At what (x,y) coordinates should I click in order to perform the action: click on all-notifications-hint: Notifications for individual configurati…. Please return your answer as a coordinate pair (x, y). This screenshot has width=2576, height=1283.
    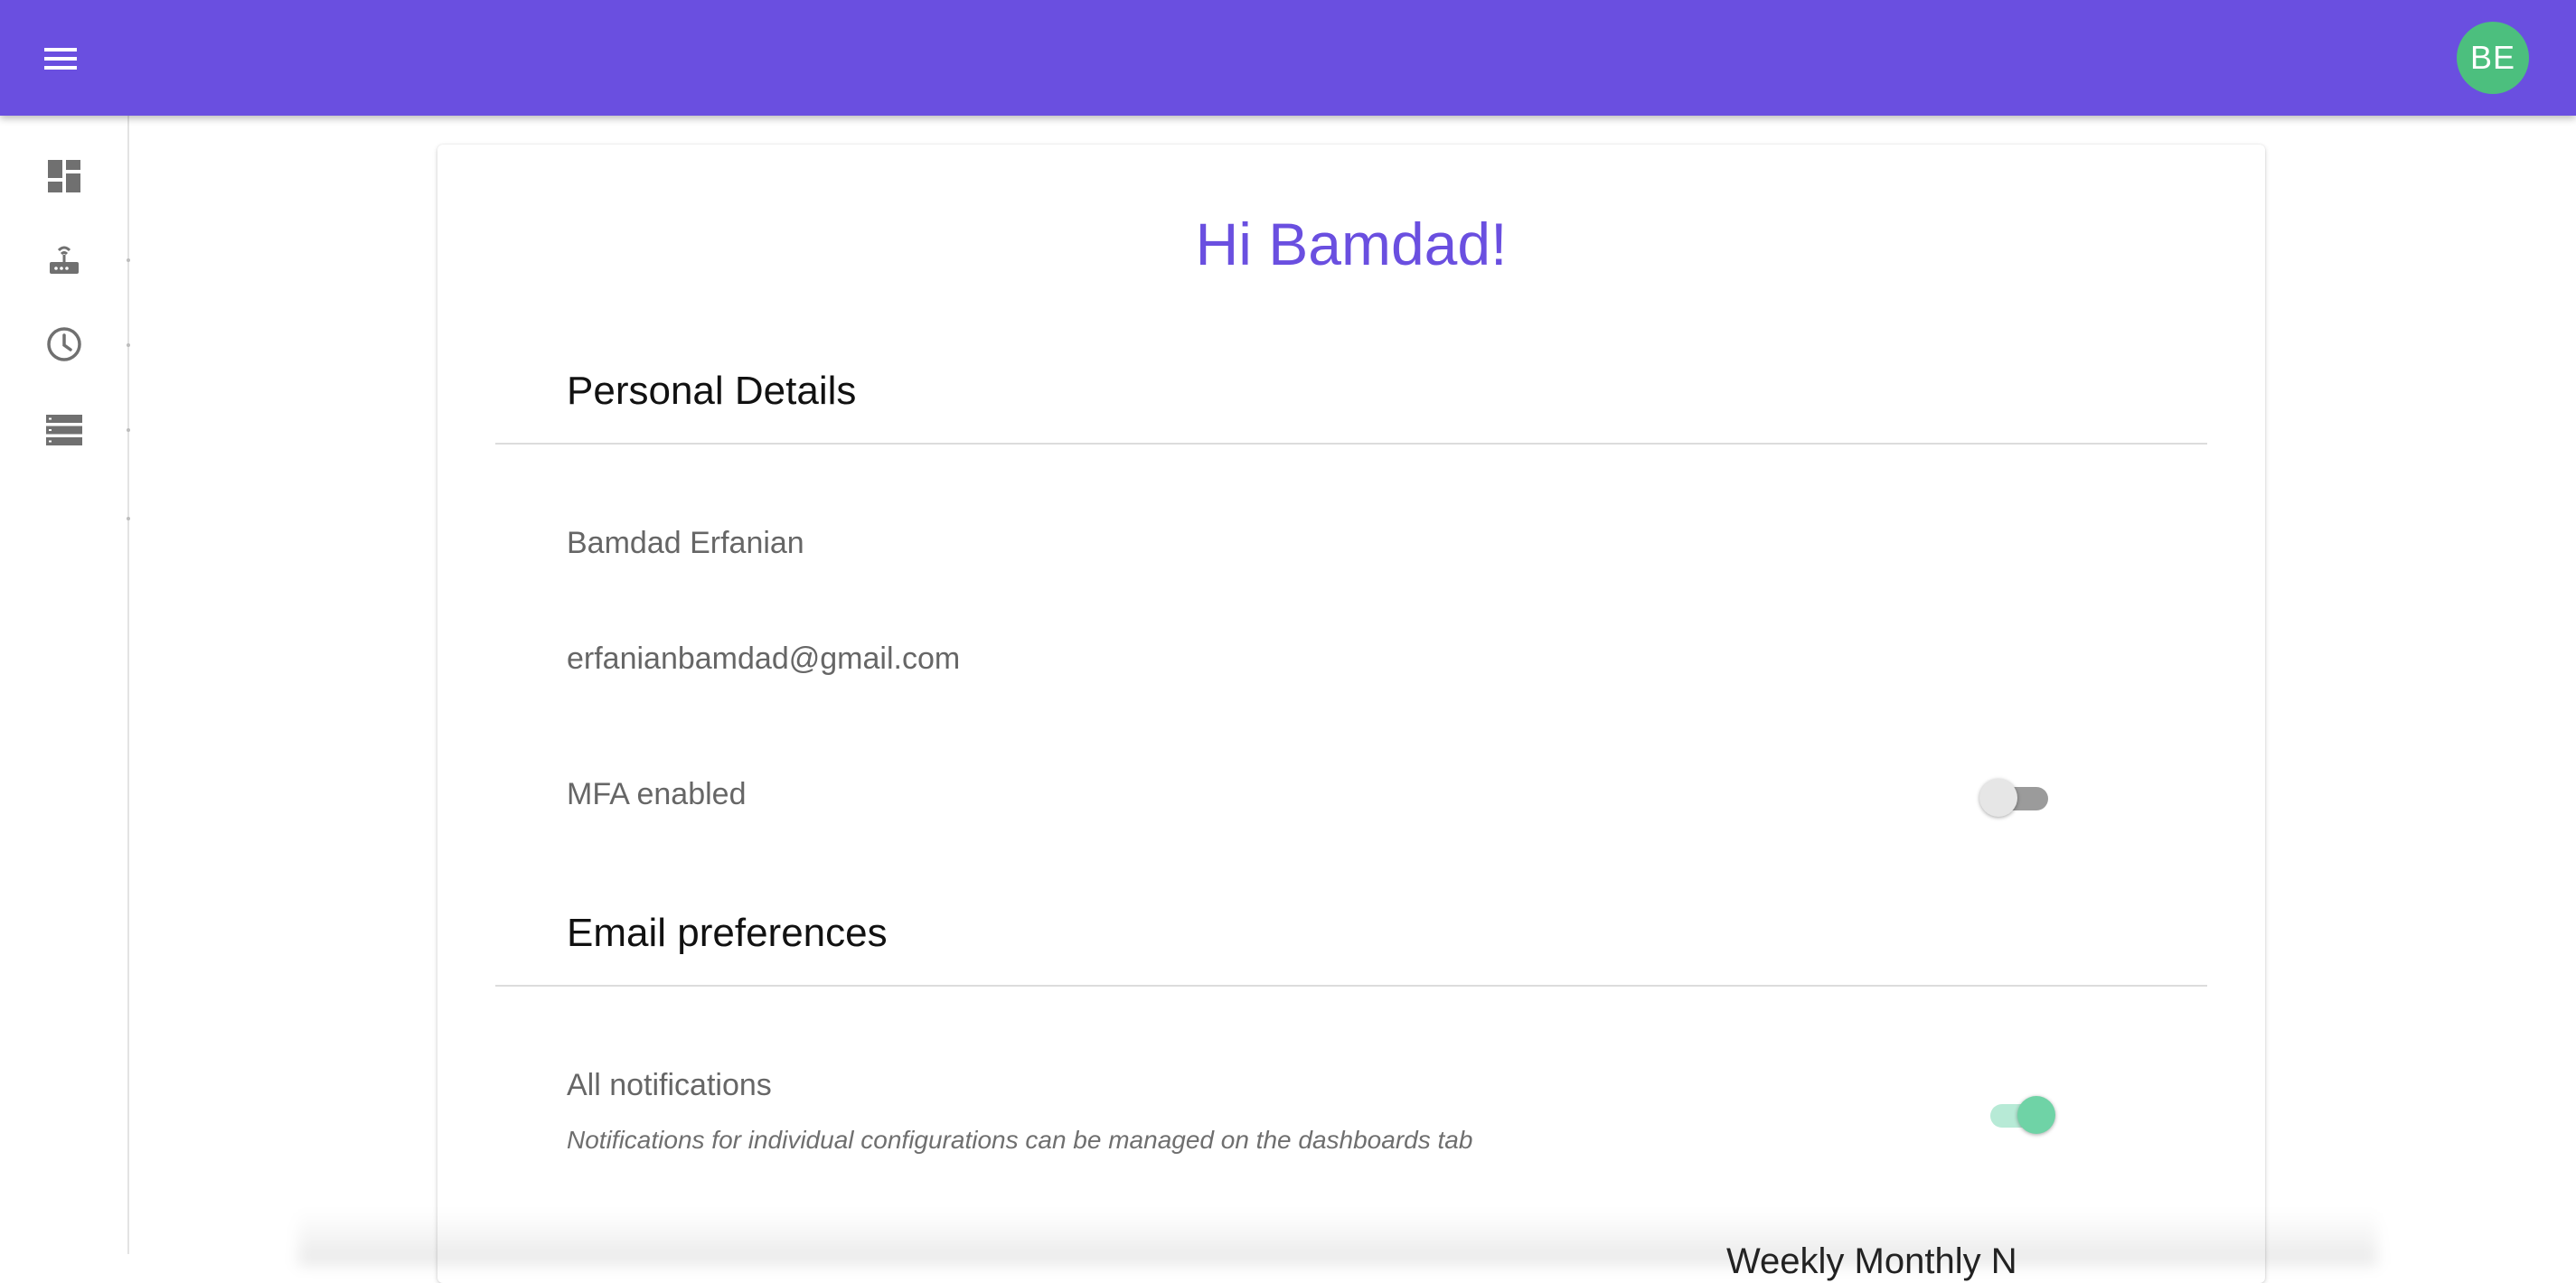
    Looking at the image, I should click on (1020, 1140).